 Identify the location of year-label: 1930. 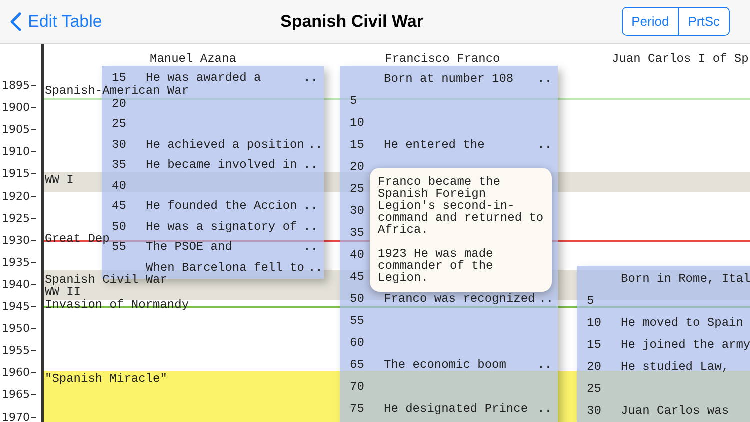
(16, 240).